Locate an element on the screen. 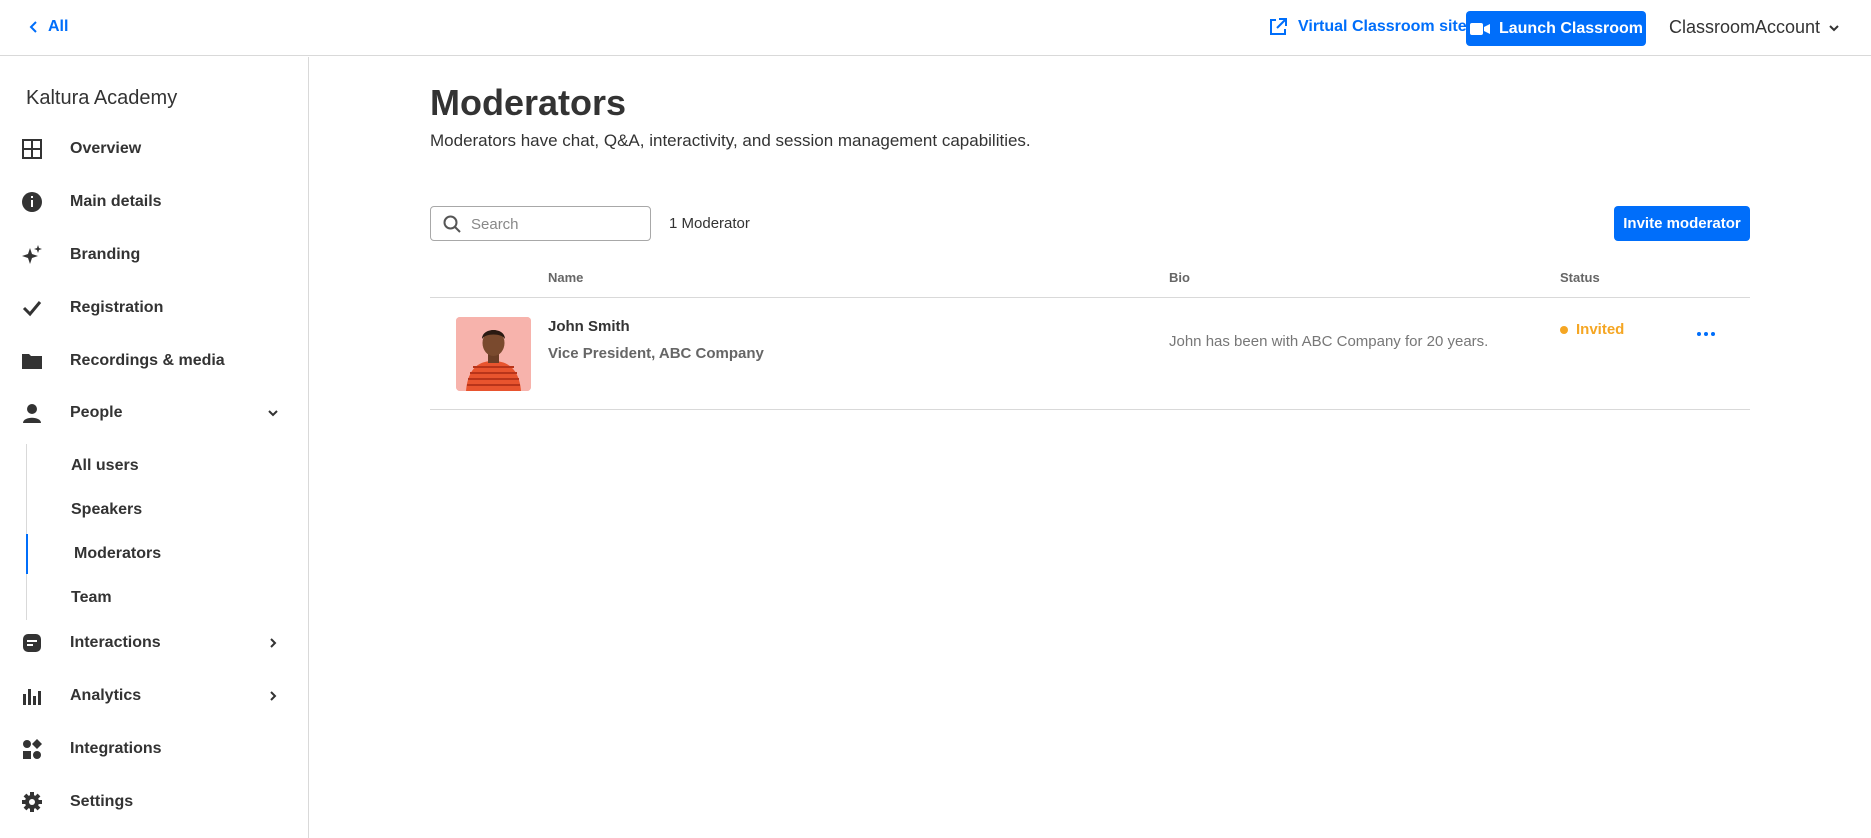  page-title: Moderators is located at coordinates (528, 102).